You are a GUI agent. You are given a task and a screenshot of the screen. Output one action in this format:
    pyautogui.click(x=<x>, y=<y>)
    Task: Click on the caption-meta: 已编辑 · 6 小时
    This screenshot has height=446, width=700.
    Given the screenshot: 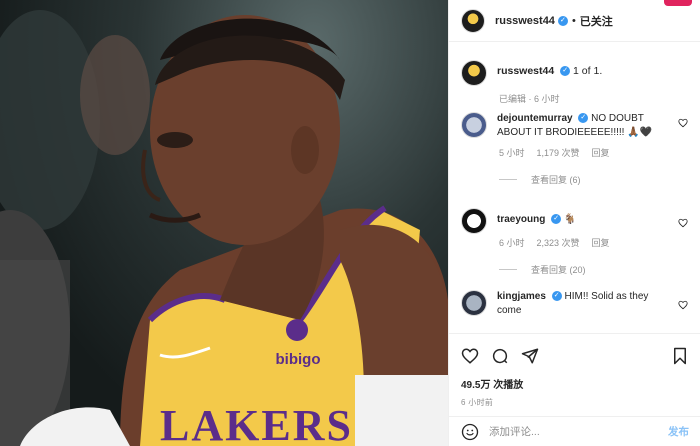 What is the action you would take?
    pyautogui.click(x=529, y=99)
    